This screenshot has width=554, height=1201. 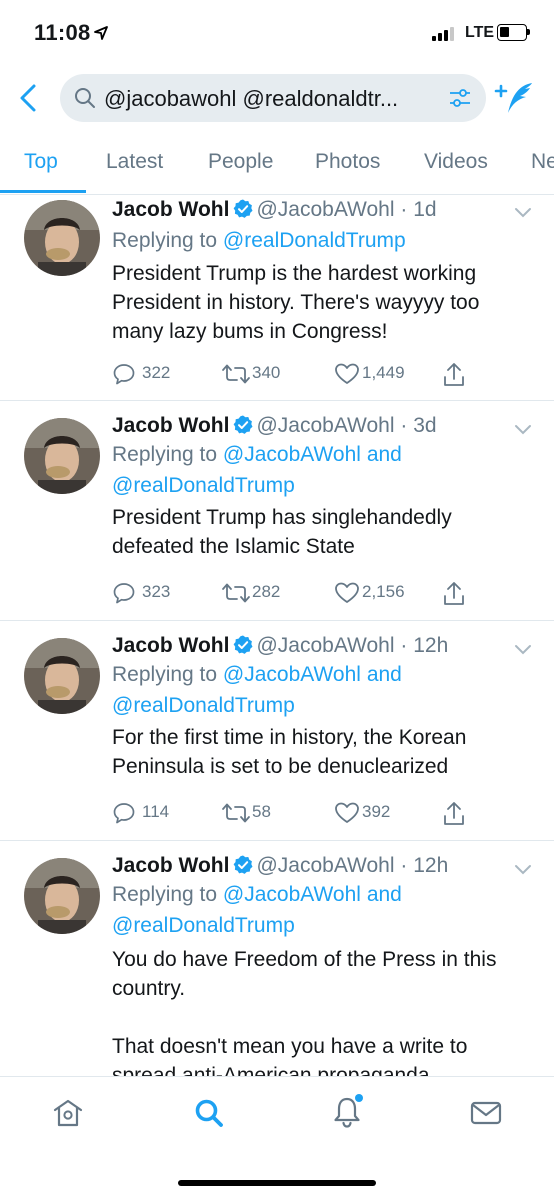 What do you see at coordinates (277, 166) in the screenshot?
I see `search-tabs: Top Latest People Photos Videos Ne` at bounding box center [277, 166].